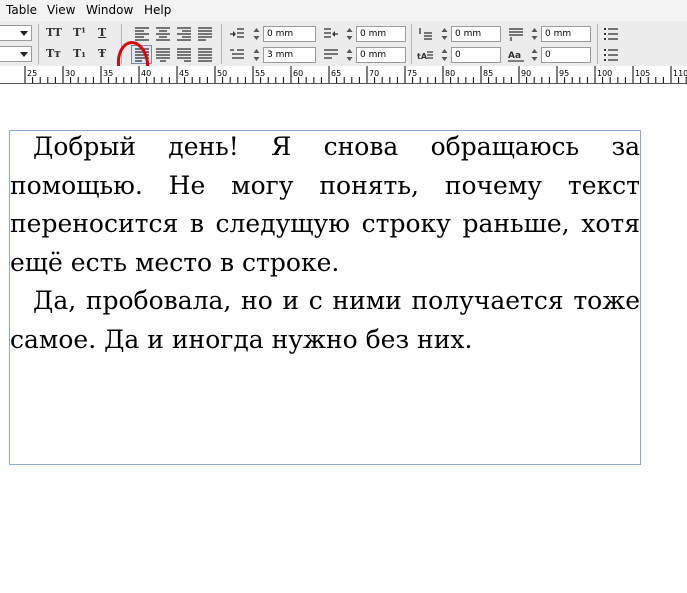 This screenshot has height=593, width=687. I want to click on ruler-label: 75, so click(412, 73).